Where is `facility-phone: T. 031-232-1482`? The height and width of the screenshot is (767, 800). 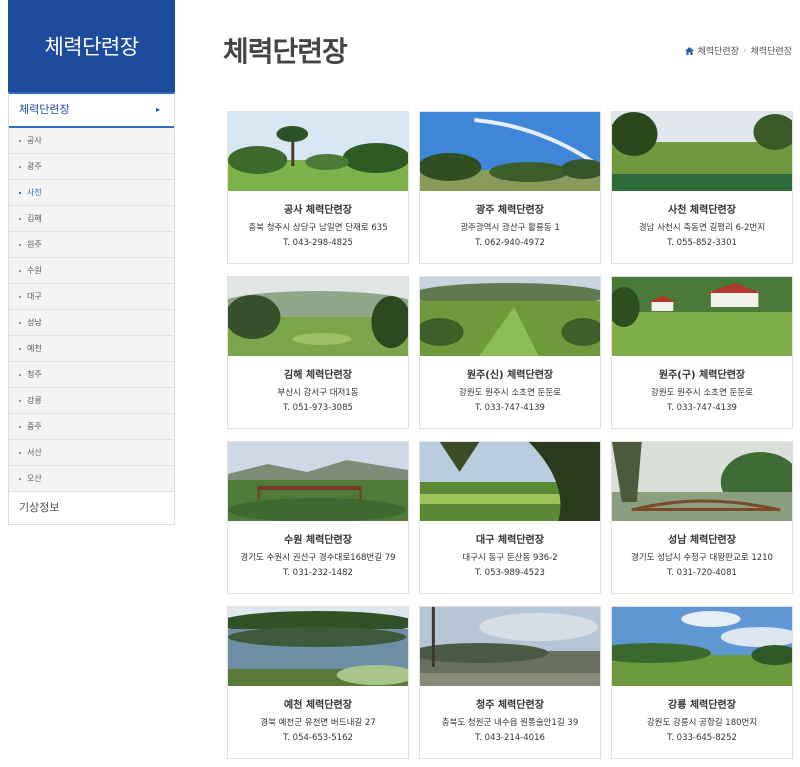 facility-phone: T. 031-232-1482 is located at coordinates (318, 573).